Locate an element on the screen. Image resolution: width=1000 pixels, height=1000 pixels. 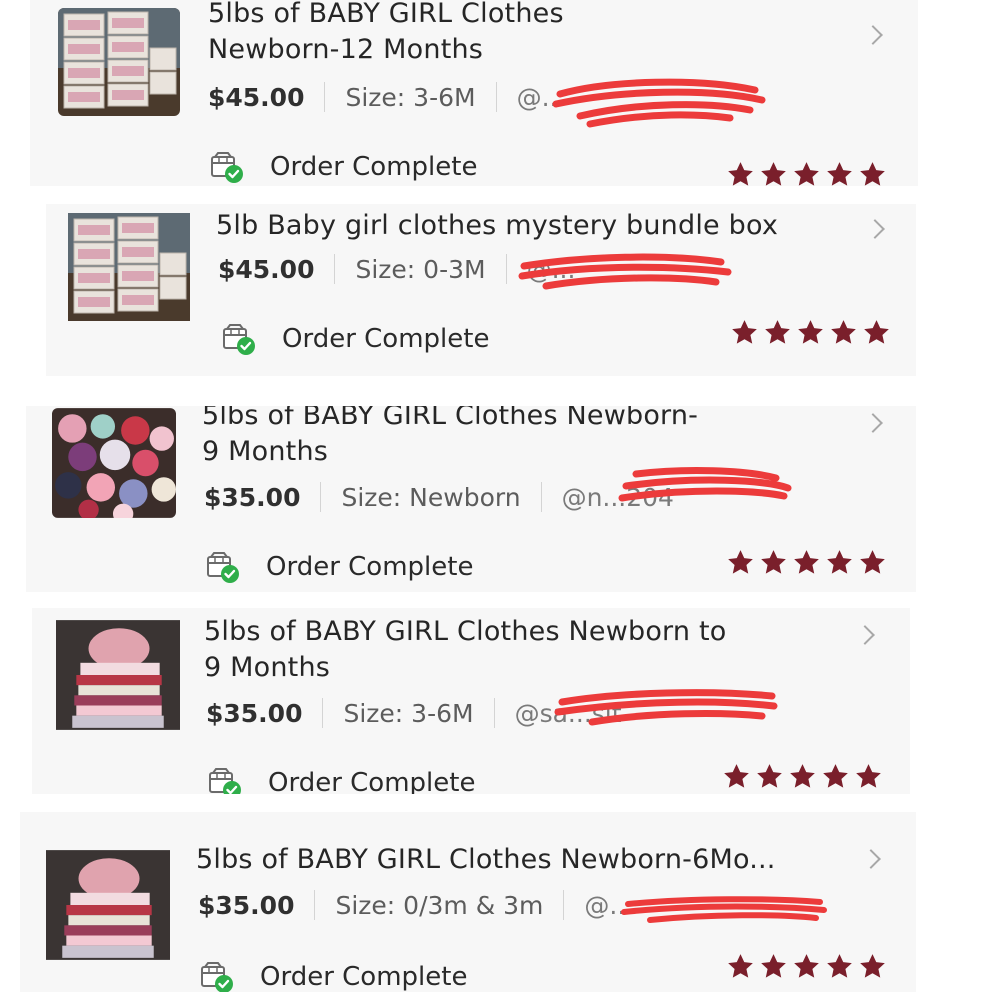
product-title-line: 5lbs of BABY GIRL Clothes is located at coordinates (386, 14).